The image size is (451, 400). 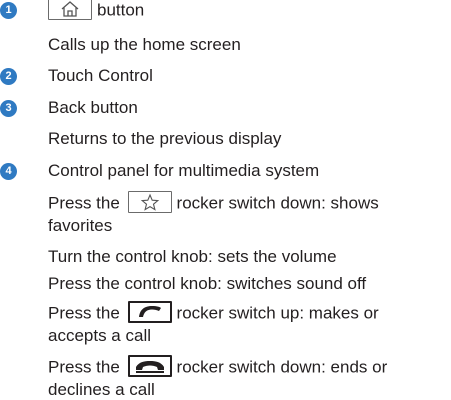 What do you see at coordinates (8, 108) in the screenshot?
I see `badge-3: 3` at bounding box center [8, 108].